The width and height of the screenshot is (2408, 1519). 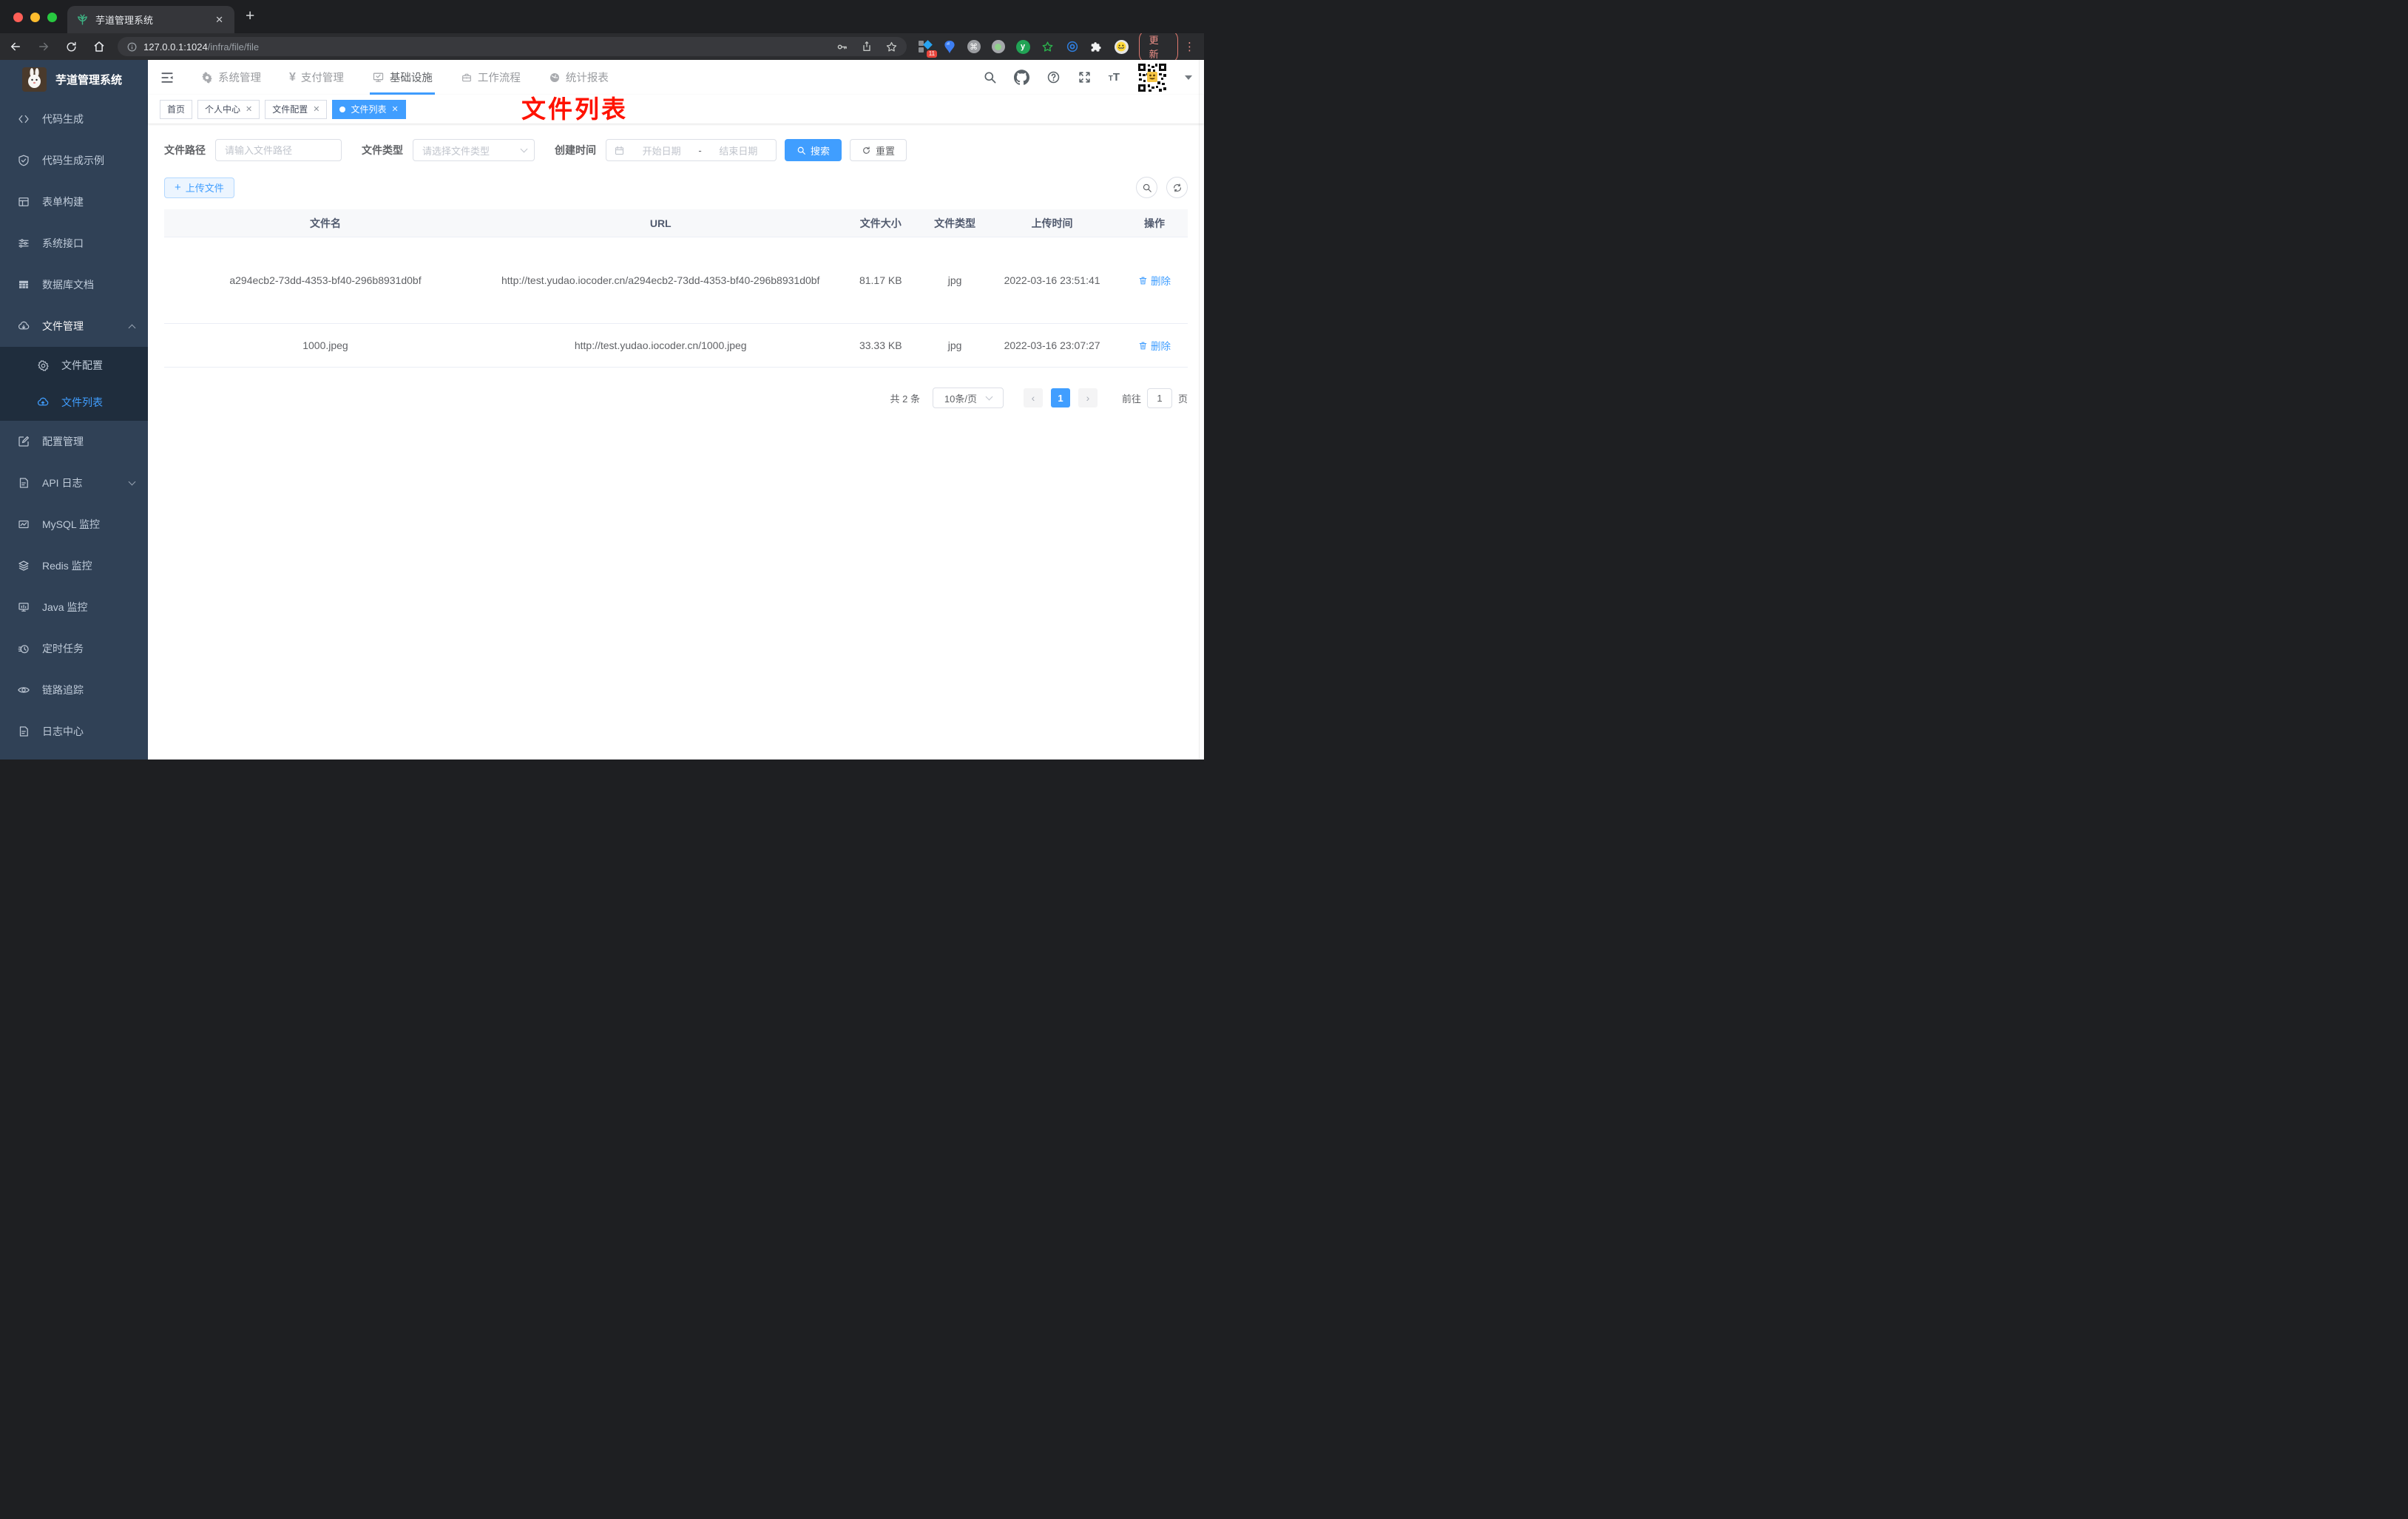 What do you see at coordinates (1048, 46) in the screenshot?
I see `extension-star-green-icon` at bounding box center [1048, 46].